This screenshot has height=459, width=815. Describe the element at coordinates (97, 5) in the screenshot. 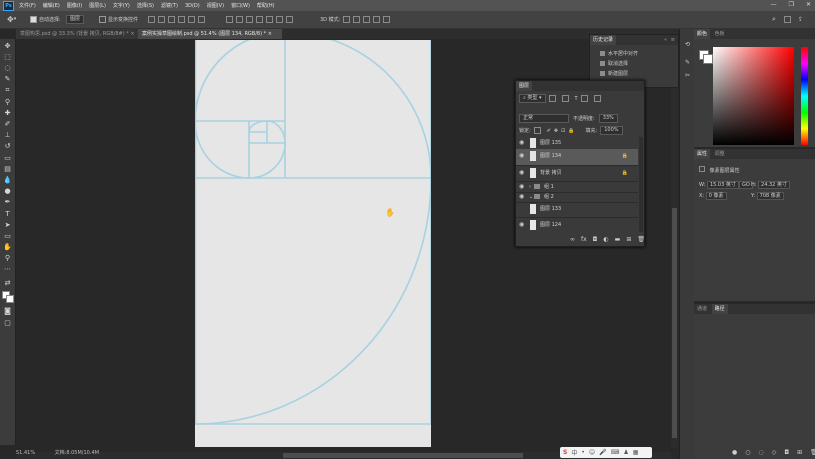

I see `menu-layer: 图层(L)` at that location.